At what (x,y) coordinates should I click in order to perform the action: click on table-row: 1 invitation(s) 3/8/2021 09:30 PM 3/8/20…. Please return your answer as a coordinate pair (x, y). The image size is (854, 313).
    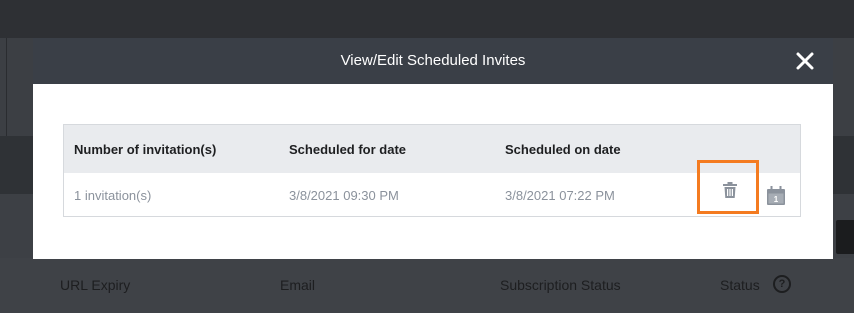
    Looking at the image, I should click on (432, 194).